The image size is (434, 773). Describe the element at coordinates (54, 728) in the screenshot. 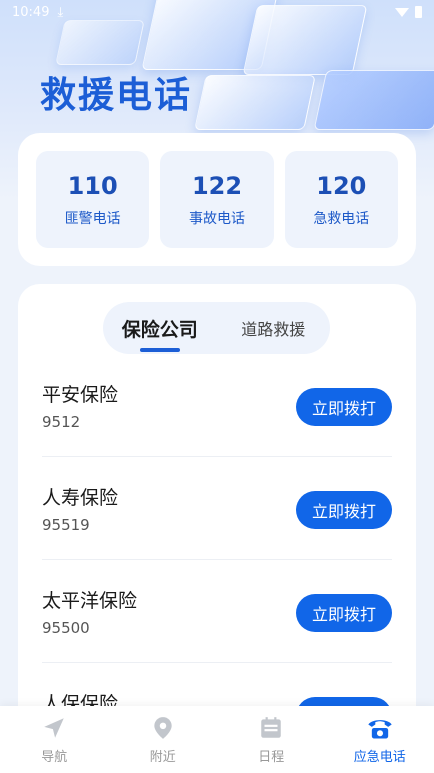

I see `navigation-arrow-icon` at that location.